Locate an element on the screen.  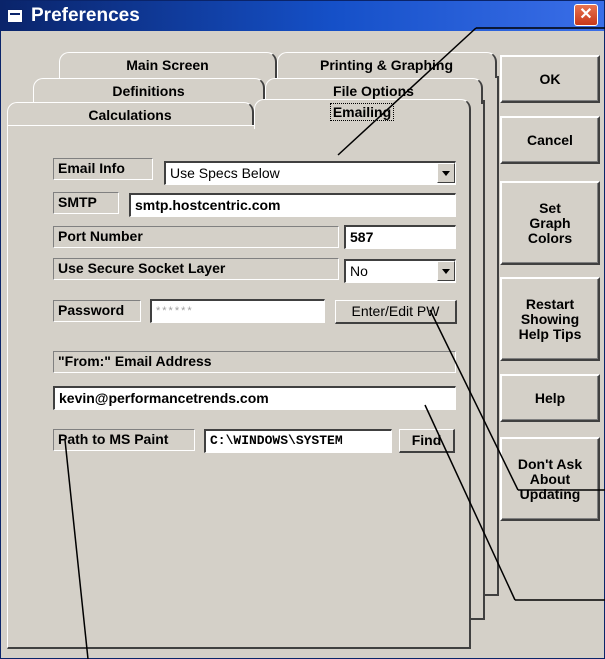
port-number-label: Port Number is located at coordinates (196, 237).